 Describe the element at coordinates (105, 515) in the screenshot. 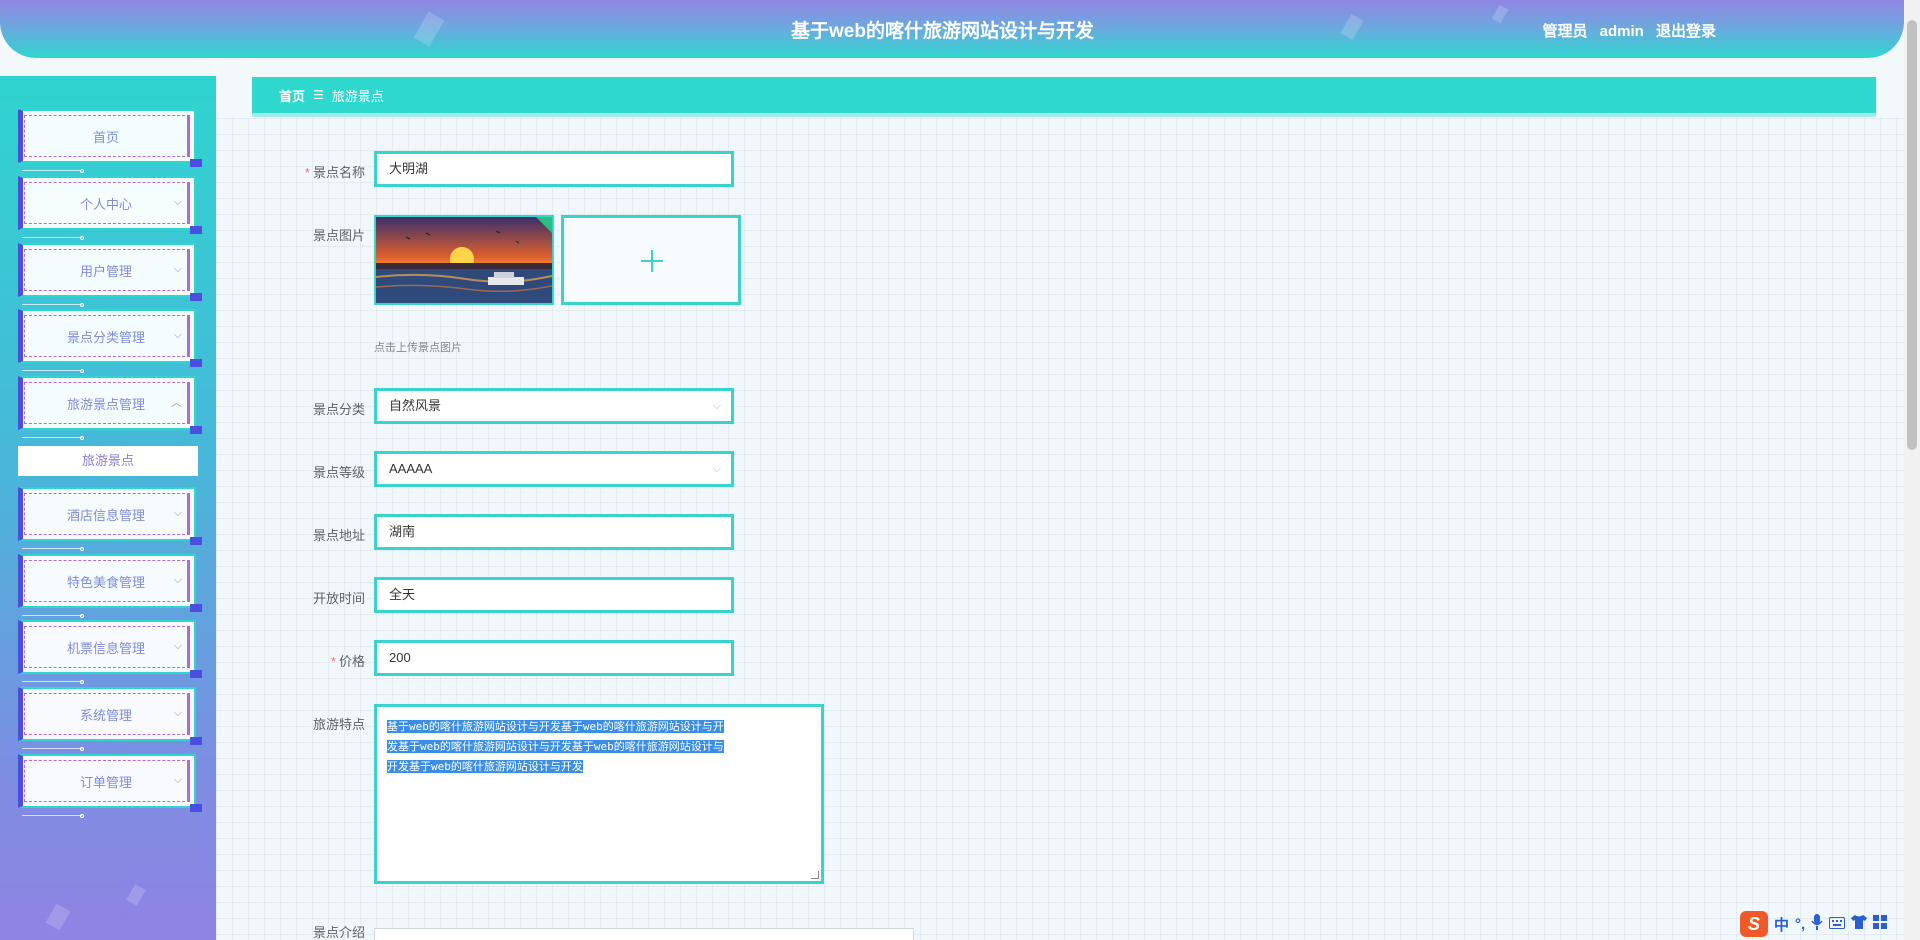

I see `sidebar-item-label: 酒店信息管理` at that location.